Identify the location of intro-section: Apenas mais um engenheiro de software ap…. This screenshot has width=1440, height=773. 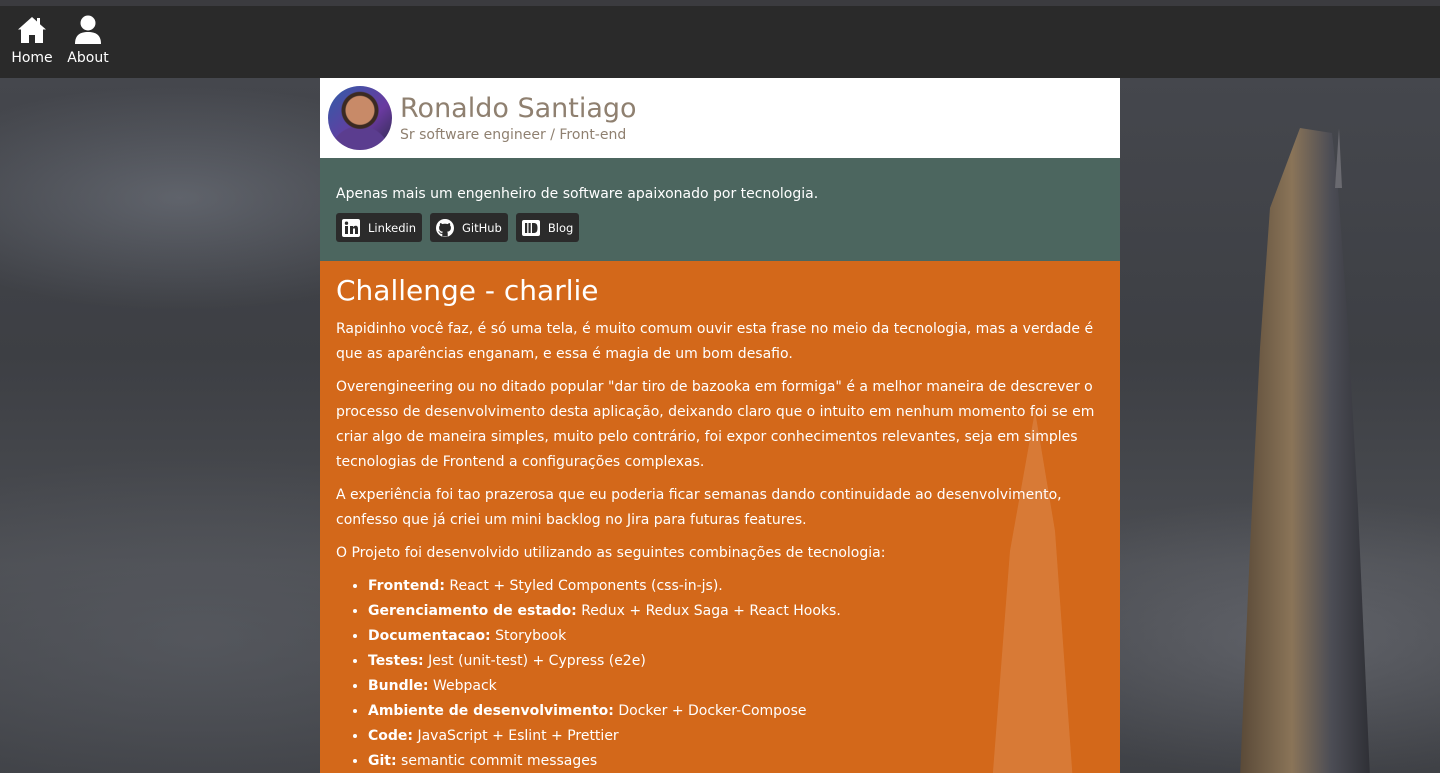
(720, 209).